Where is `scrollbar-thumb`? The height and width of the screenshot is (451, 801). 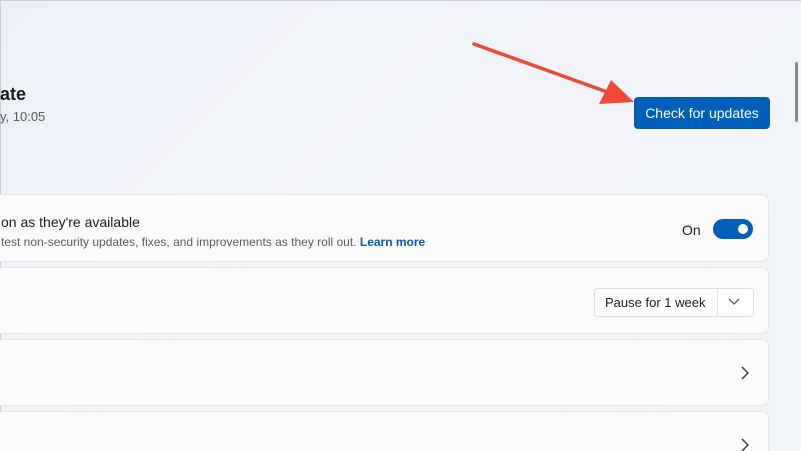
scrollbar-thumb is located at coordinates (796, 92).